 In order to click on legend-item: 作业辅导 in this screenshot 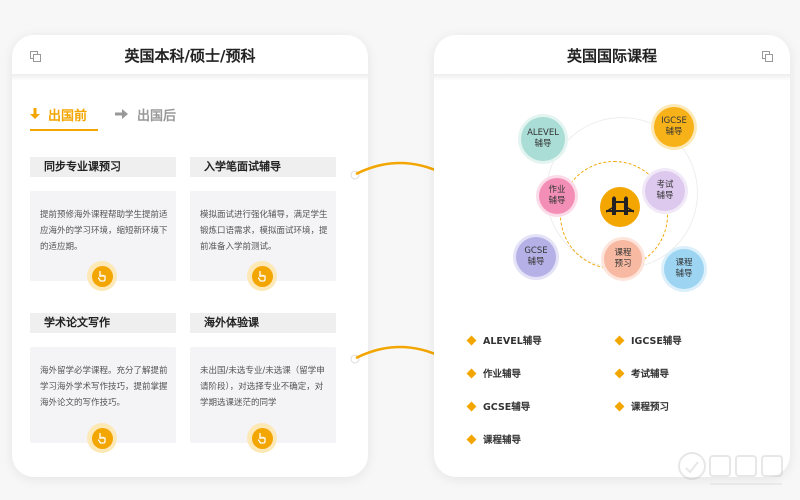, I will do `click(493, 373)`.